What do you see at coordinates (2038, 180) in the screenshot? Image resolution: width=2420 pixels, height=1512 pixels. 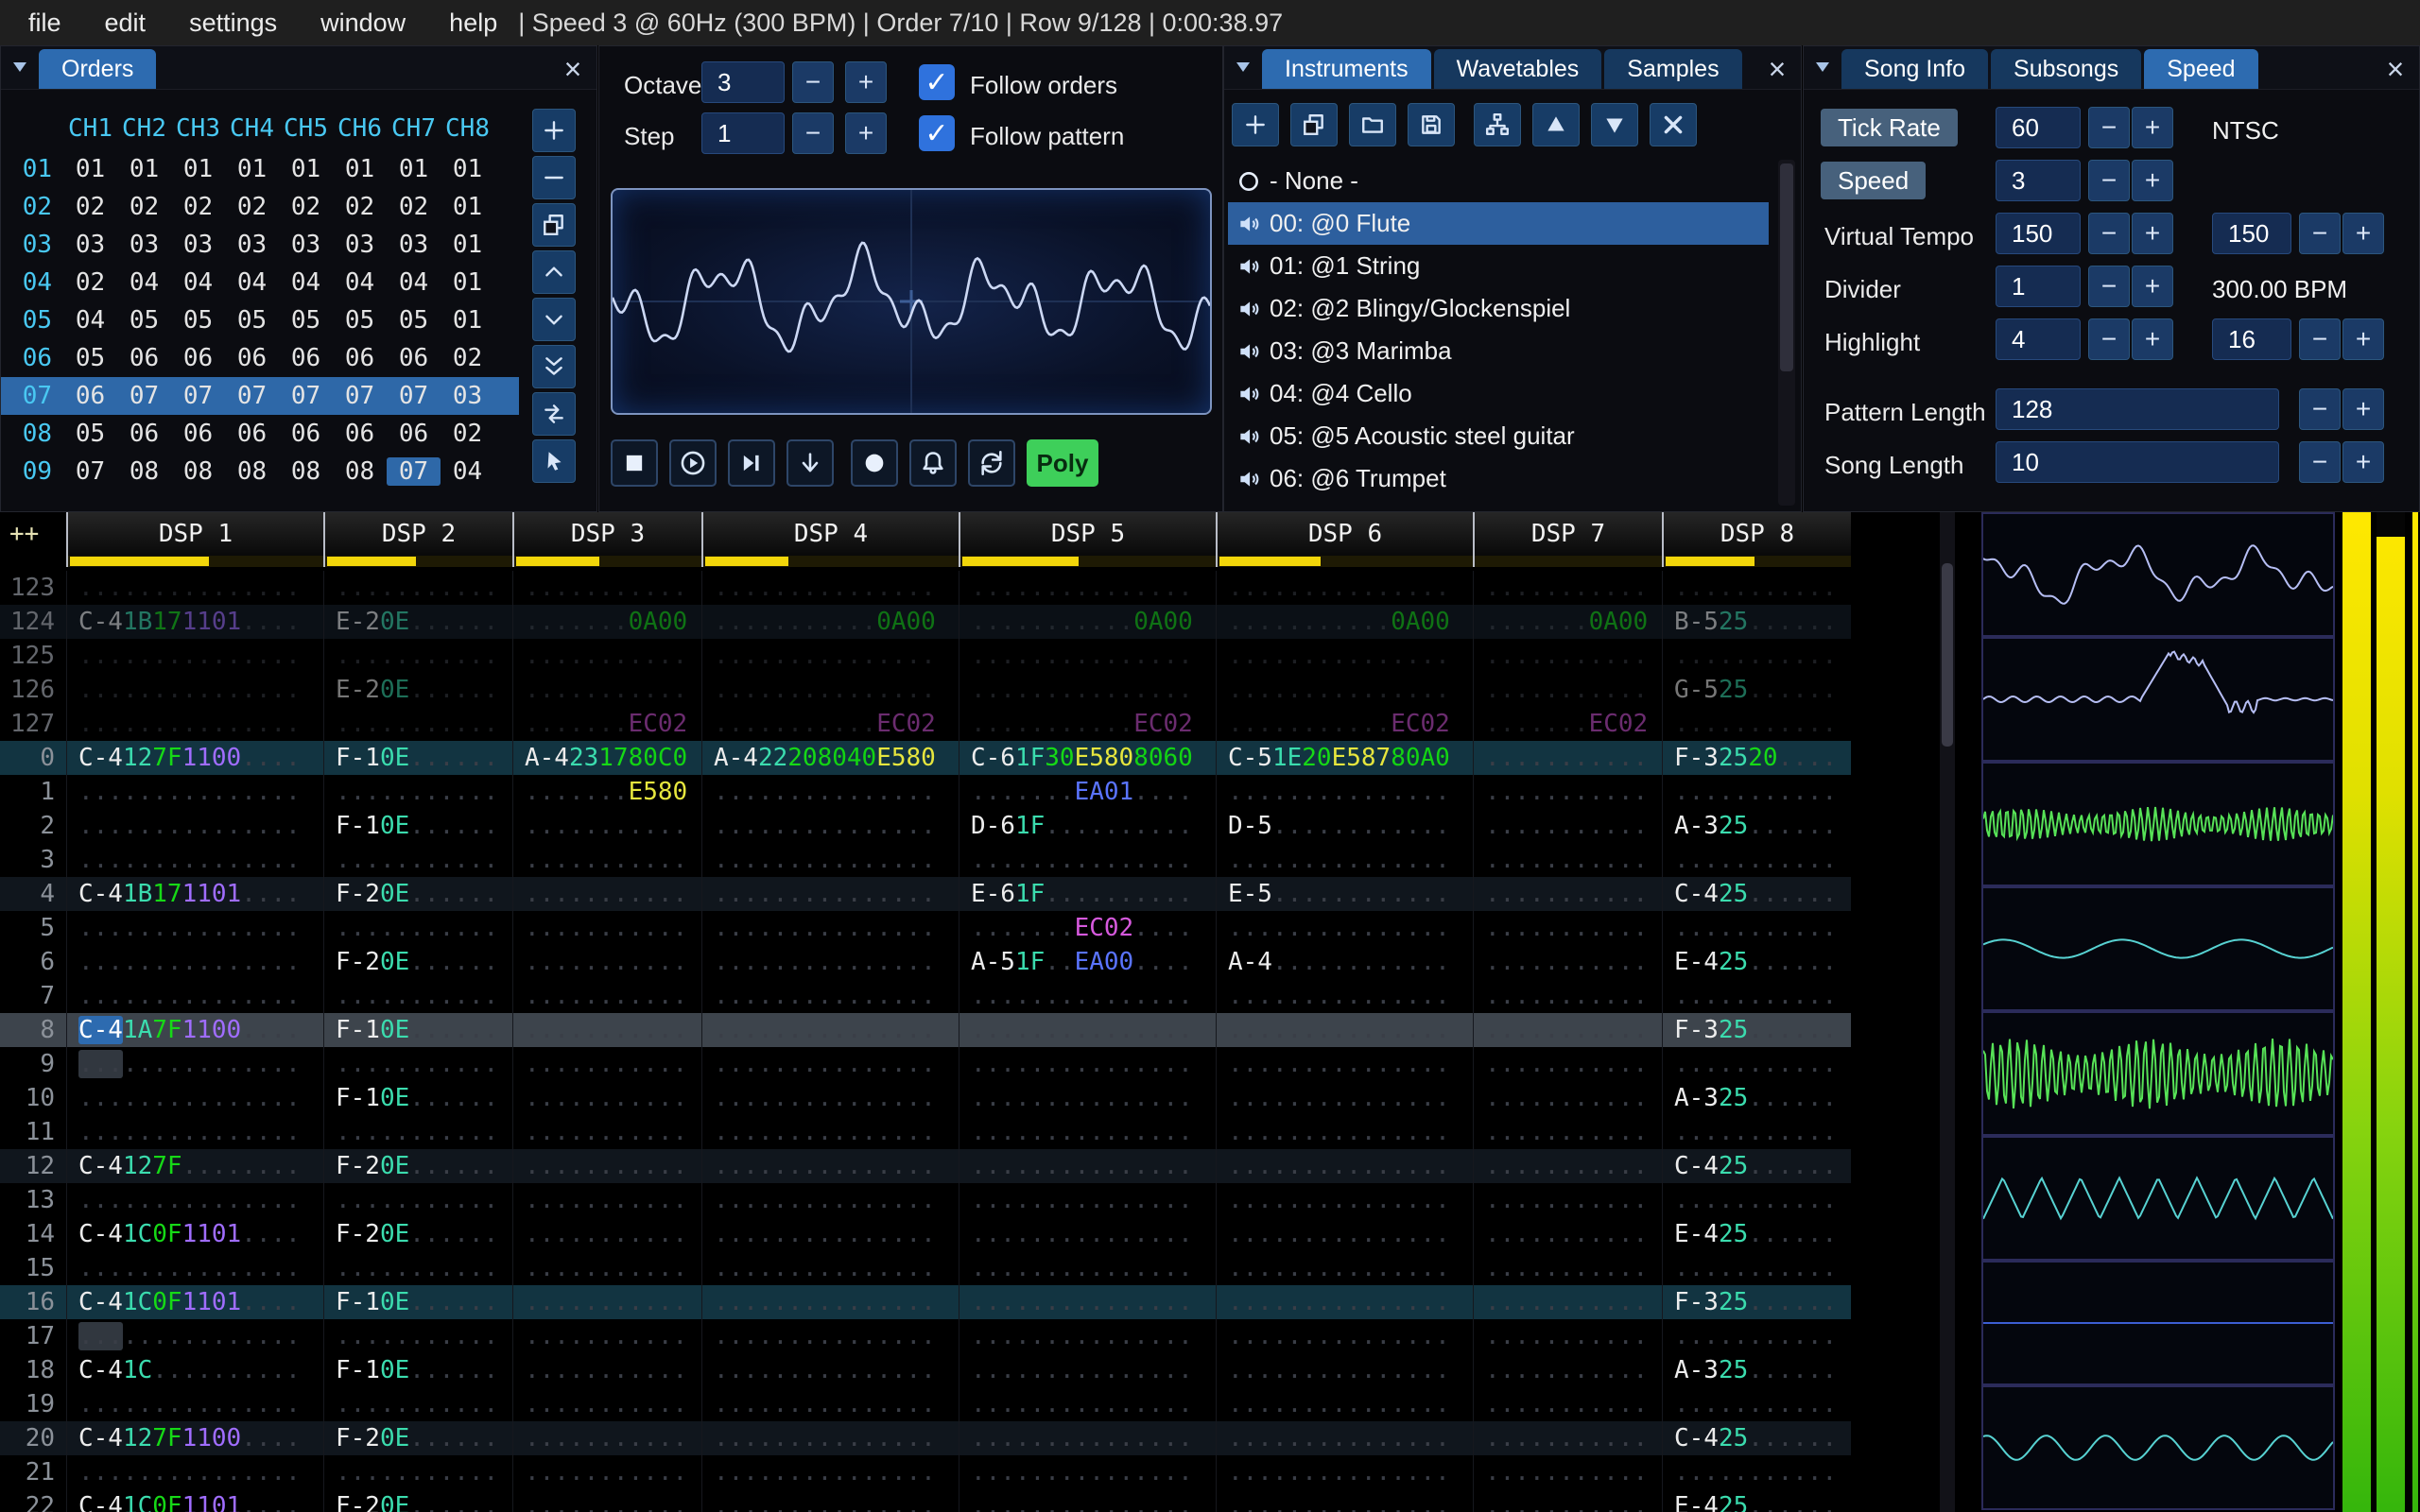 I see `speed-input: 3` at bounding box center [2038, 180].